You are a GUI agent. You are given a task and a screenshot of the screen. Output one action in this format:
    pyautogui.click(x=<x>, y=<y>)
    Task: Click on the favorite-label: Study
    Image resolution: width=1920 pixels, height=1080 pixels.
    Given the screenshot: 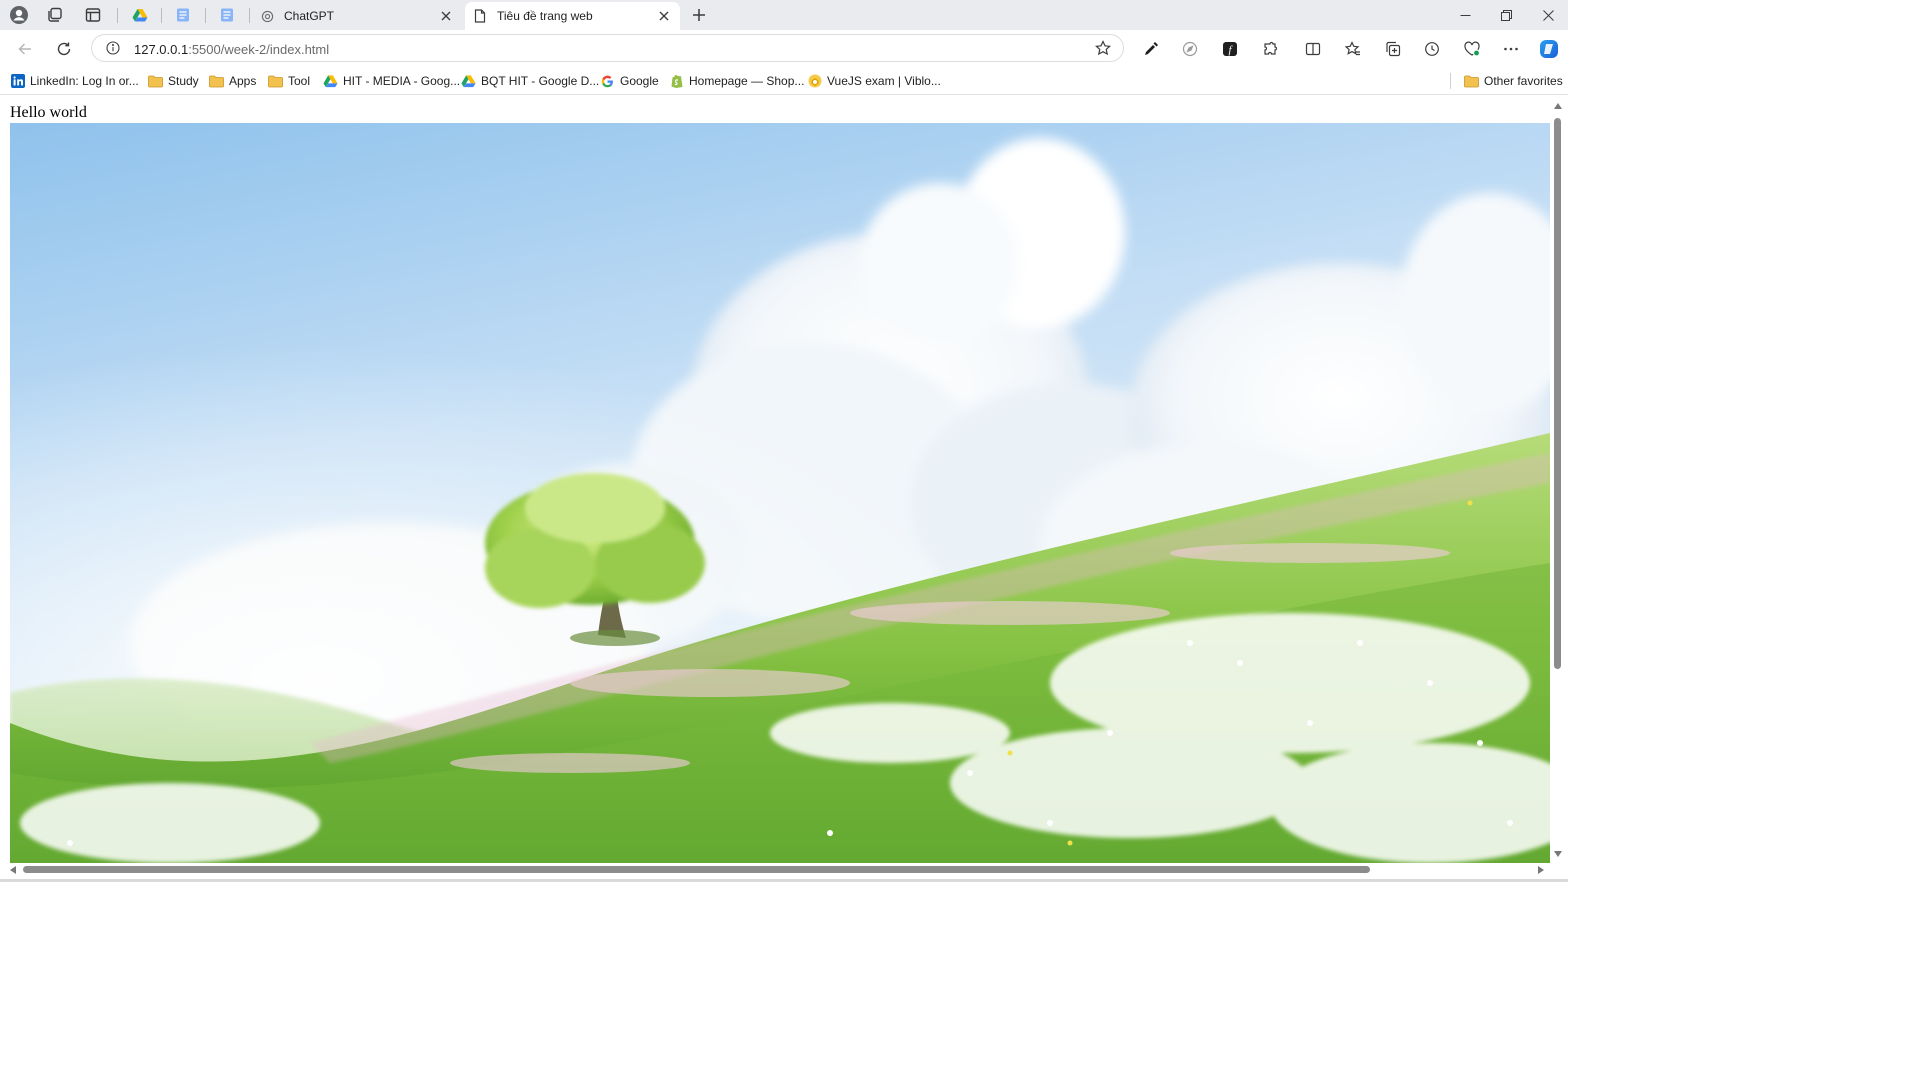 What is the action you would take?
    pyautogui.click(x=183, y=81)
    